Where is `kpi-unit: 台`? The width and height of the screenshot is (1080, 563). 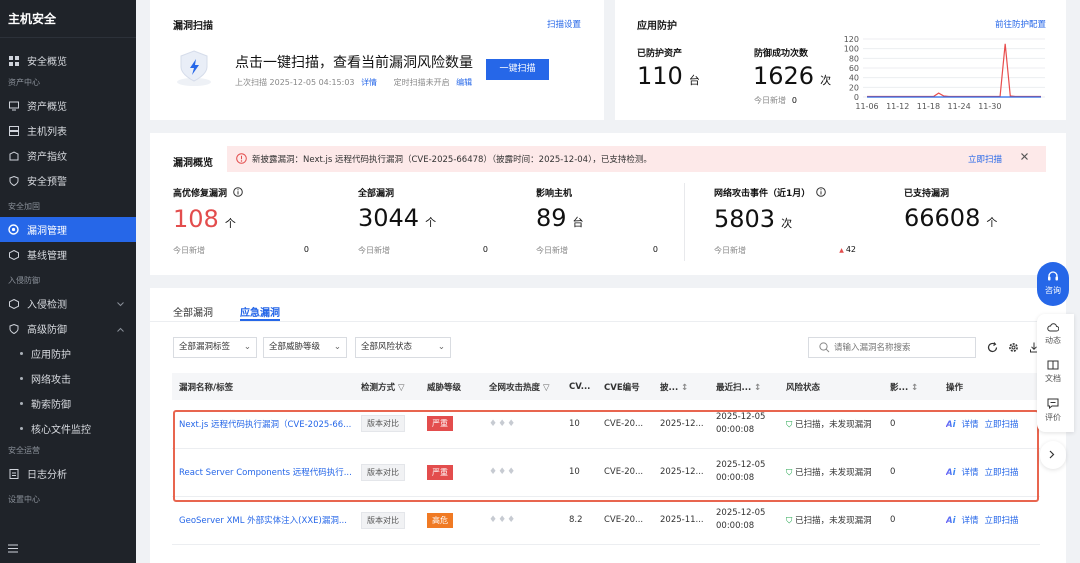 kpi-unit: 台 is located at coordinates (578, 222).